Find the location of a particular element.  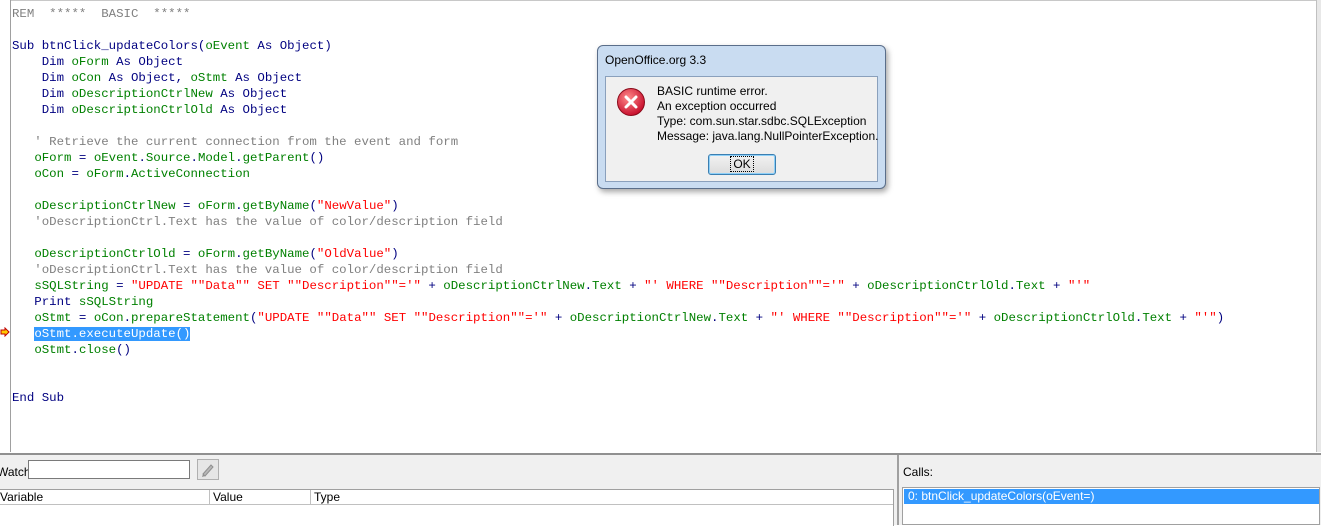

code-token: ( is located at coordinates (313, 254).